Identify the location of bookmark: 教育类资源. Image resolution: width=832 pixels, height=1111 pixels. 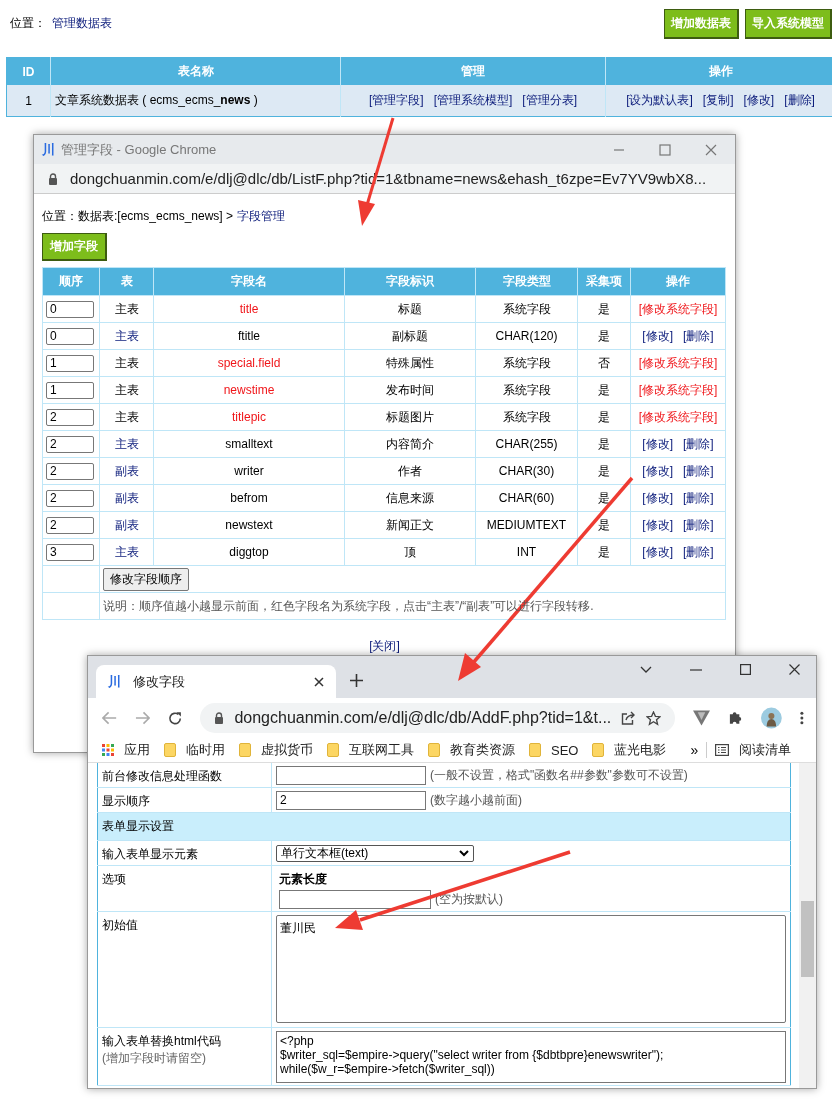
(471, 750).